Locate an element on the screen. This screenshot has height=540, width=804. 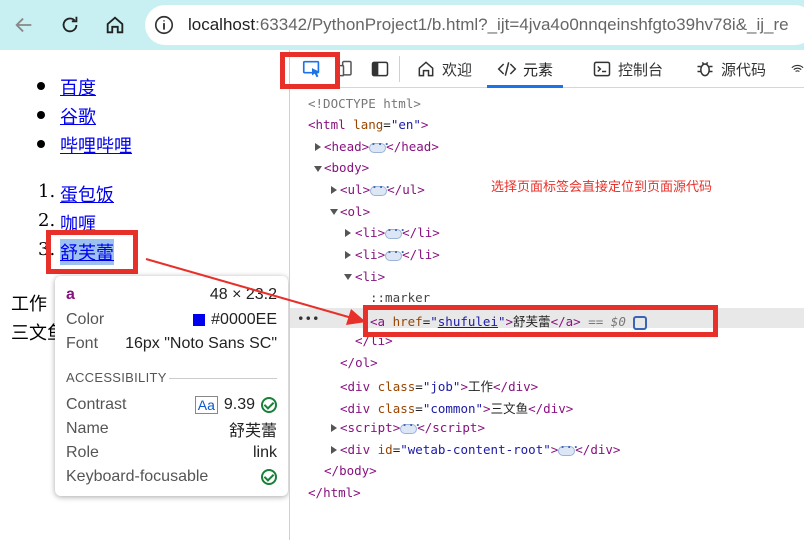
annotation-arrow is located at coordinates (255, 291).